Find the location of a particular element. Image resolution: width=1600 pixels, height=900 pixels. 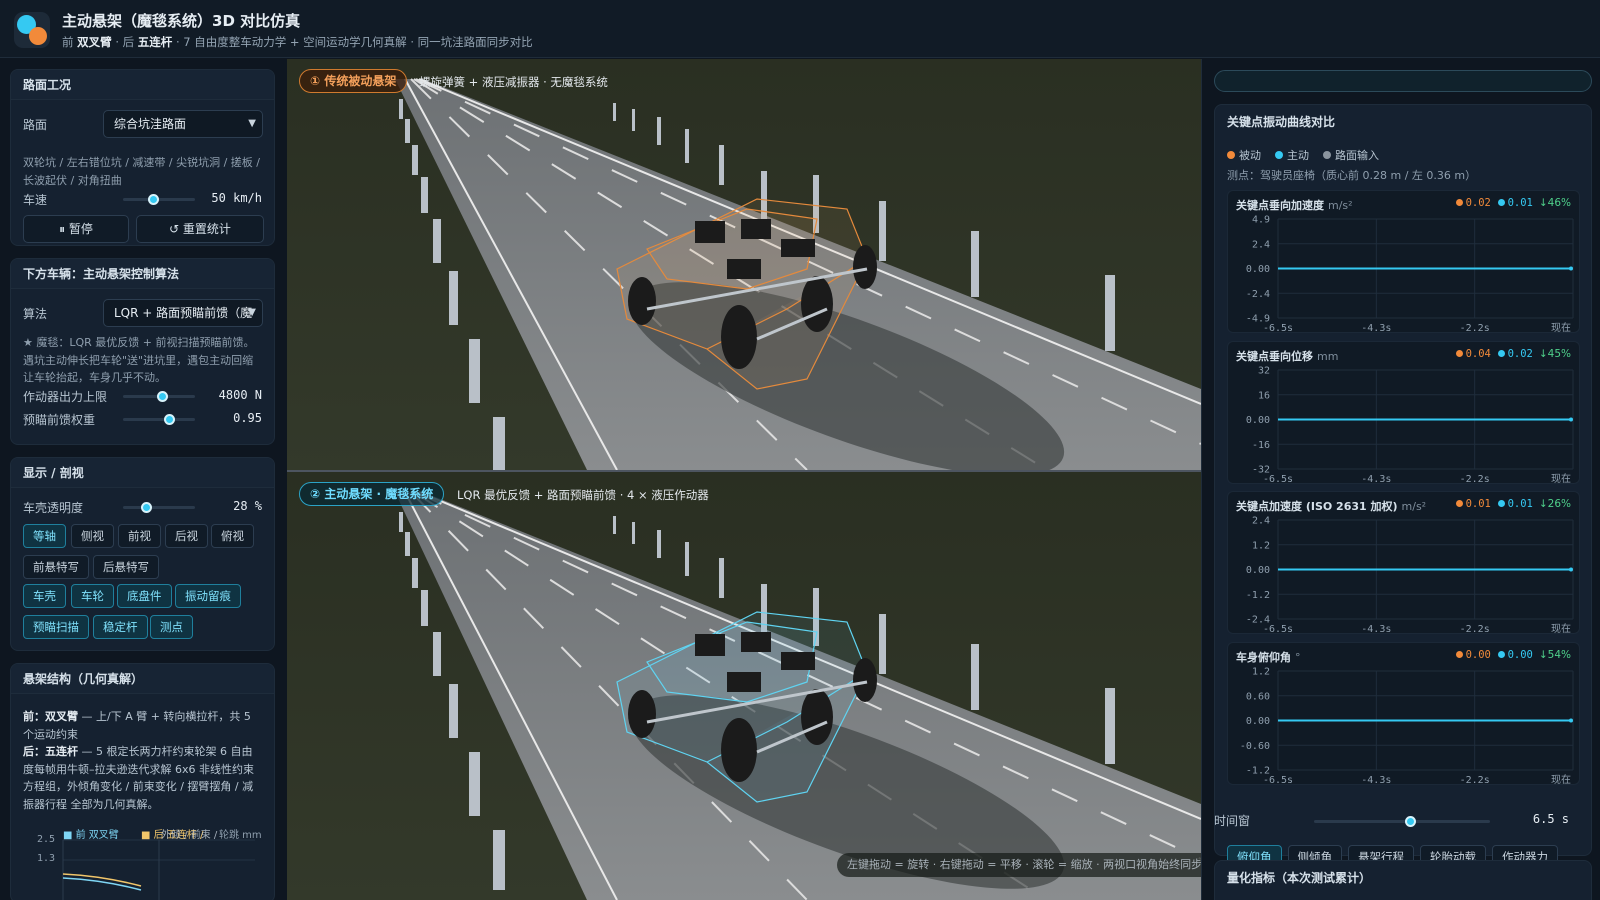

algo-select: LQR + 路面预瞄前馈（魔 ▼ is located at coordinates (183, 313).